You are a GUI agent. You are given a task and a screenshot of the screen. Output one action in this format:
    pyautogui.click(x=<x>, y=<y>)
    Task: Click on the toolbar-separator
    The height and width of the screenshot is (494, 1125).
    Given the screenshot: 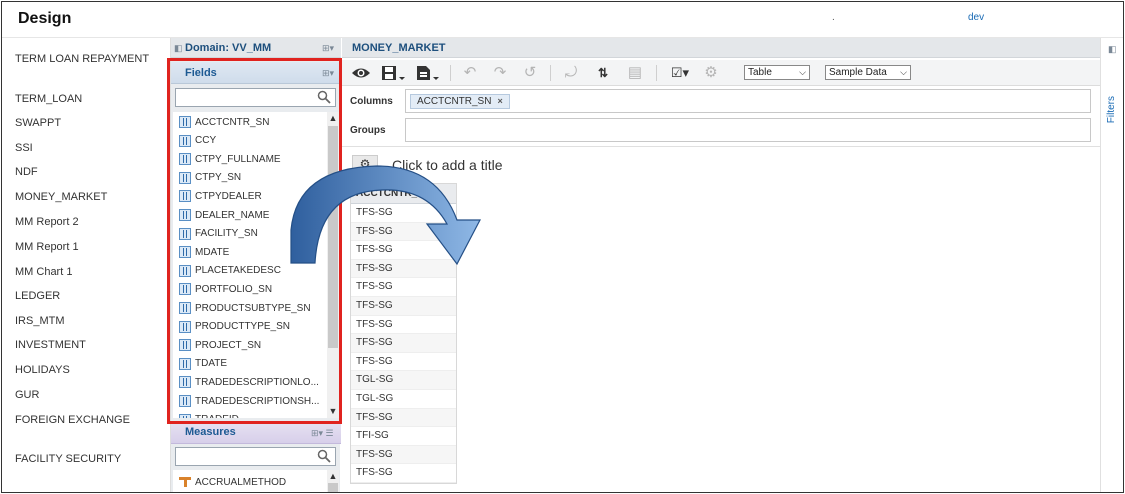 What is the action you would take?
    pyautogui.click(x=656, y=73)
    